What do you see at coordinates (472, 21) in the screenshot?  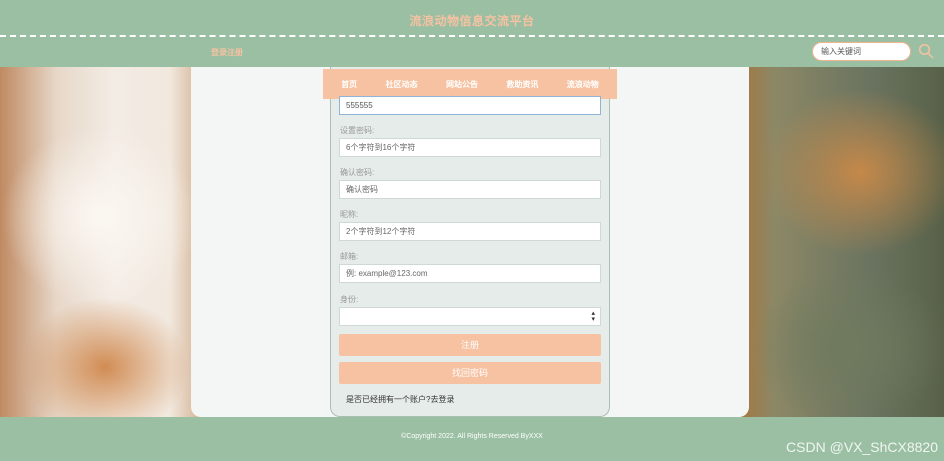 I see `site-title: 流浪动物信息交流平台` at bounding box center [472, 21].